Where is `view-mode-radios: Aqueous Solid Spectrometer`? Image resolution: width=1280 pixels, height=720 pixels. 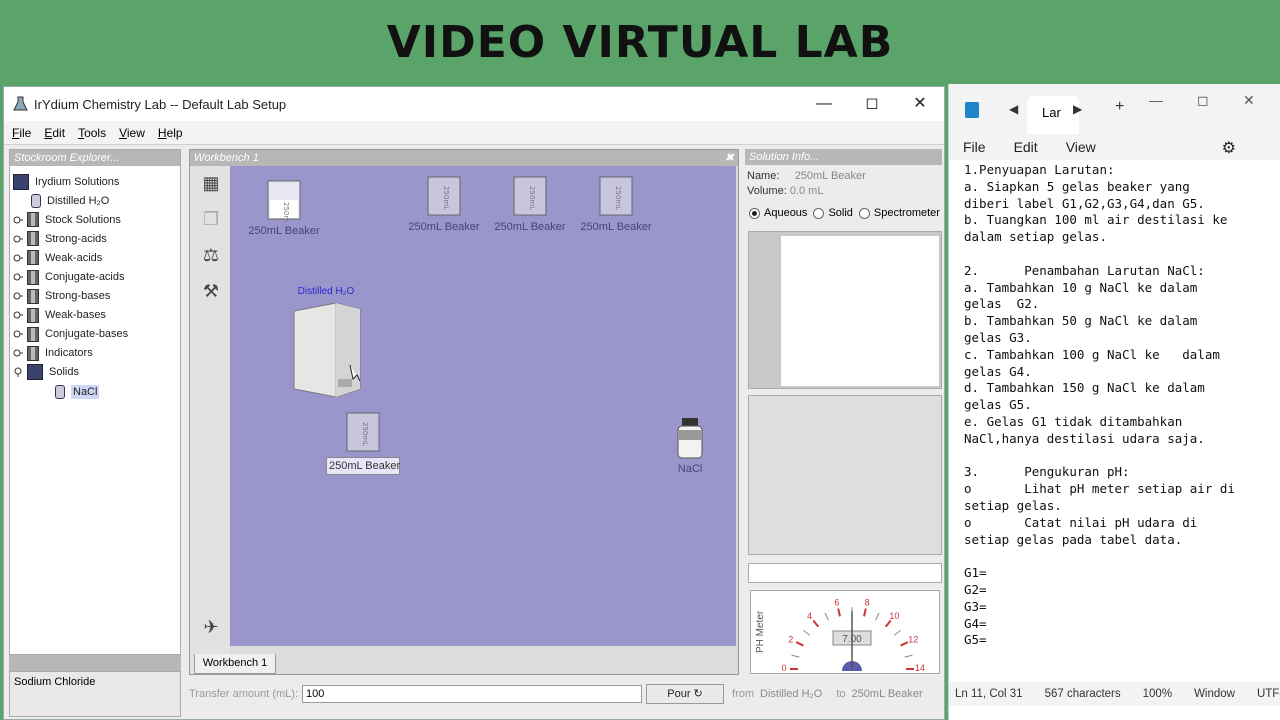 view-mode-radios: Aqueous Solid Spectrometer is located at coordinates (843, 213).